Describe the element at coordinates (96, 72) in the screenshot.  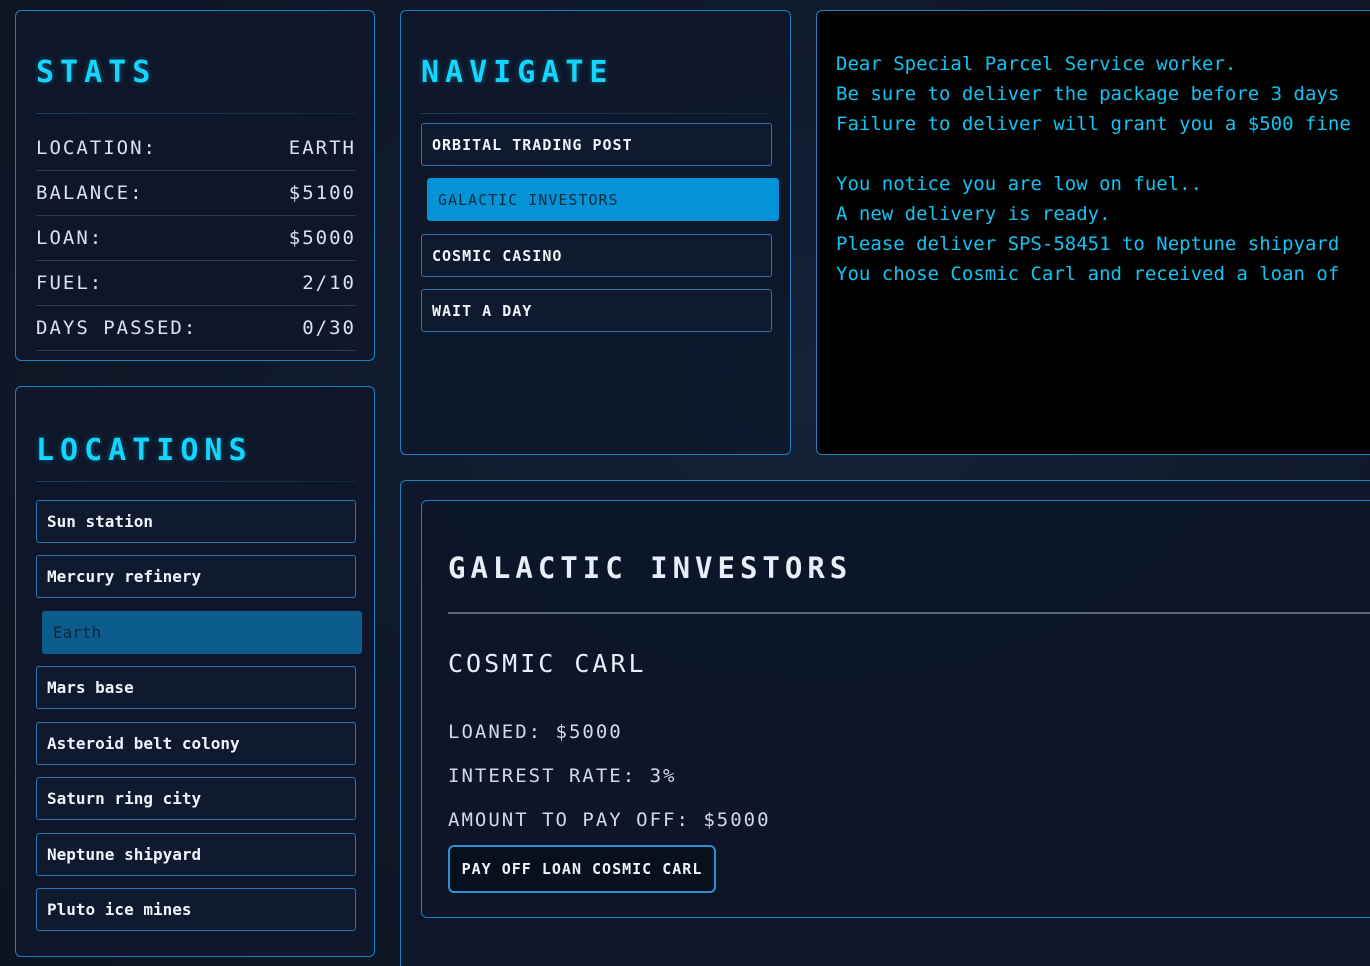
I see `stats-title: STATS` at that location.